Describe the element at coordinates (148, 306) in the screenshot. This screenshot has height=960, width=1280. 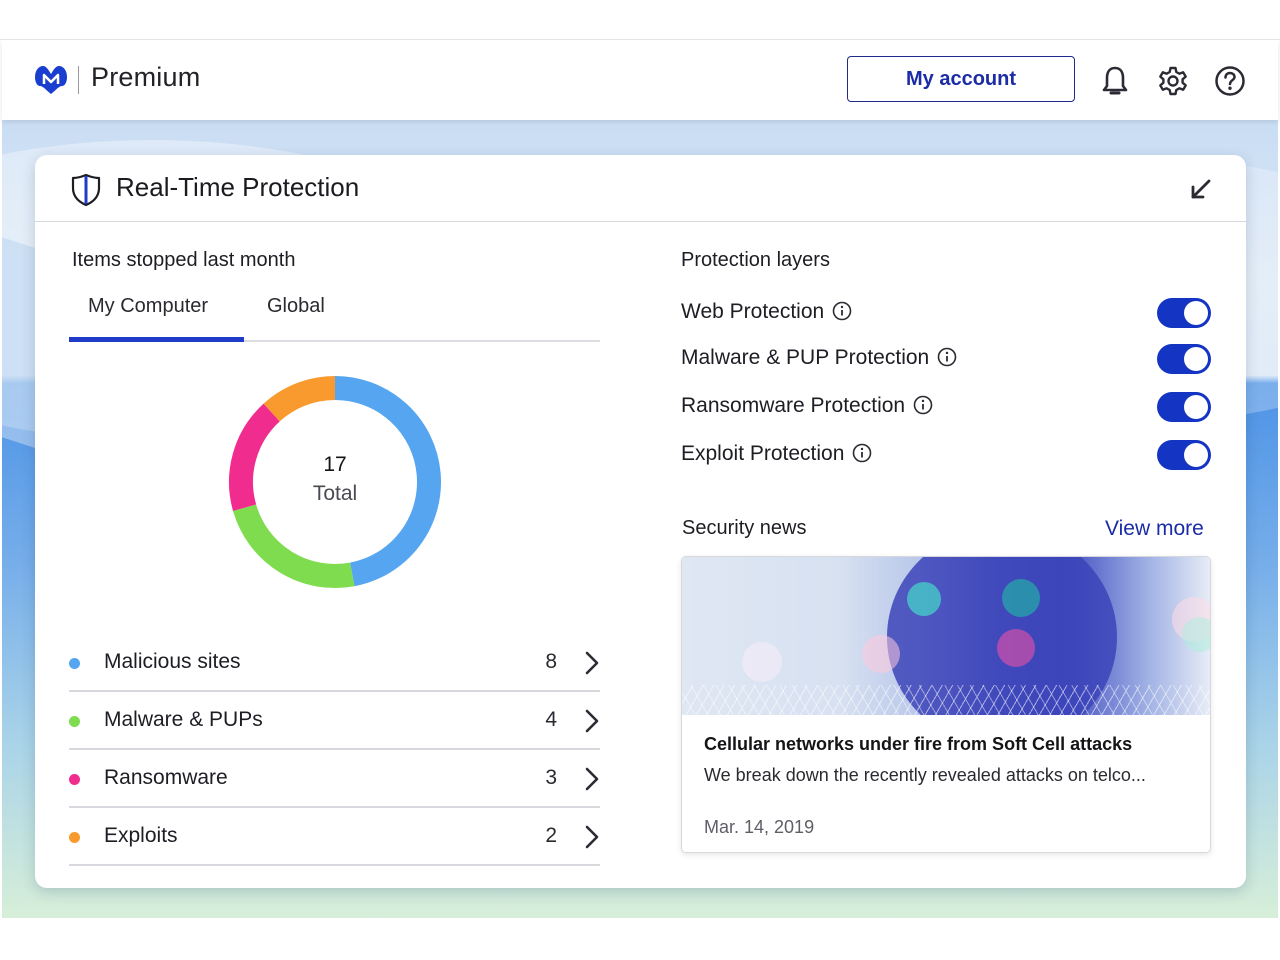
I see `tab-my-computer: My Computer` at that location.